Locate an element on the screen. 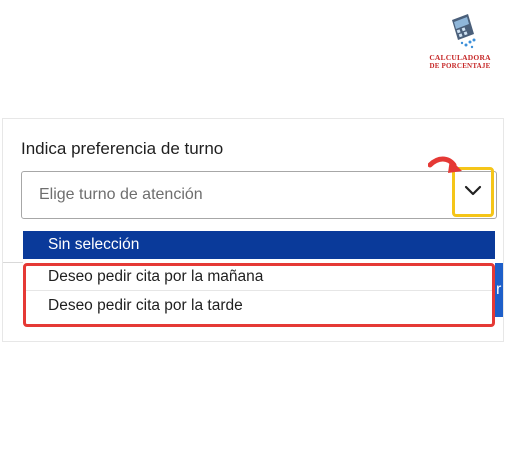 The height and width of the screenshot is (468, 512). background-button-fragment: r is located at coordinates (499, 290).